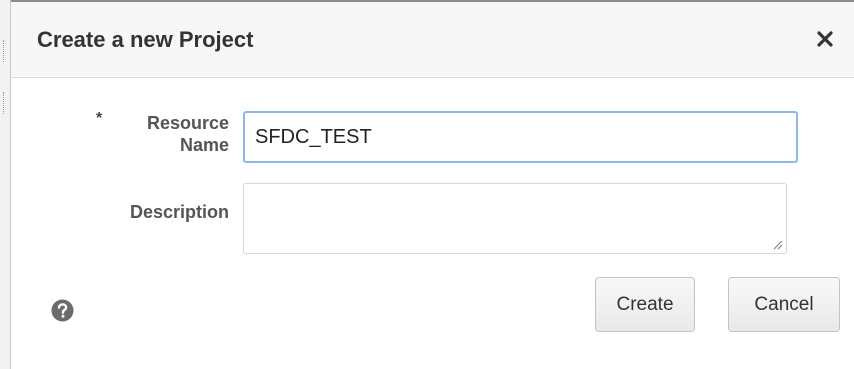 The width and height of the screenshot is (854, 369). Describe the element at coordinates (520, 137) in the screenshot. I see `resource-name-input` at that location.